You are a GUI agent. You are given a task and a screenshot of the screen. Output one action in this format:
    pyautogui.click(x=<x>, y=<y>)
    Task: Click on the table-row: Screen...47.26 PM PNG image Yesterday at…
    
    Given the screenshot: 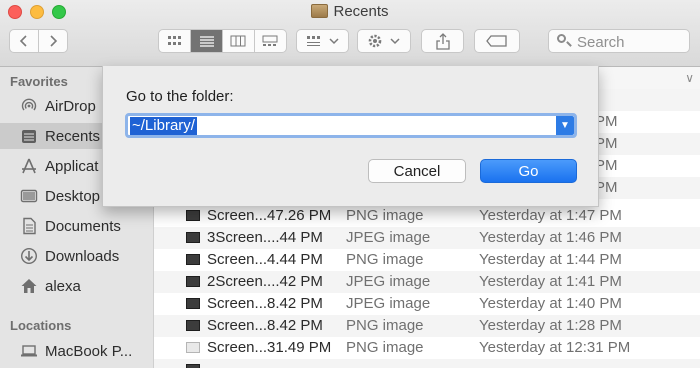 What is the action you would take?
    pyautogui.click(x=427, y=216)
    